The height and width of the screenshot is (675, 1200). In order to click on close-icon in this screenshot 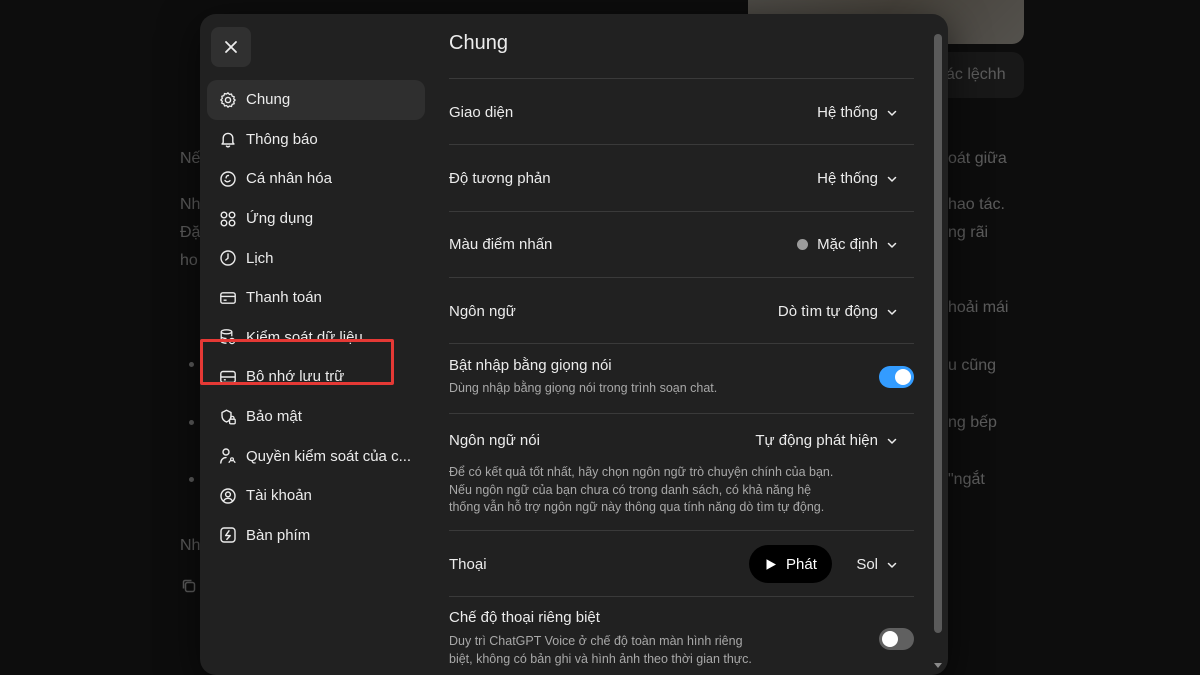, I will do `click(231, 47)`.